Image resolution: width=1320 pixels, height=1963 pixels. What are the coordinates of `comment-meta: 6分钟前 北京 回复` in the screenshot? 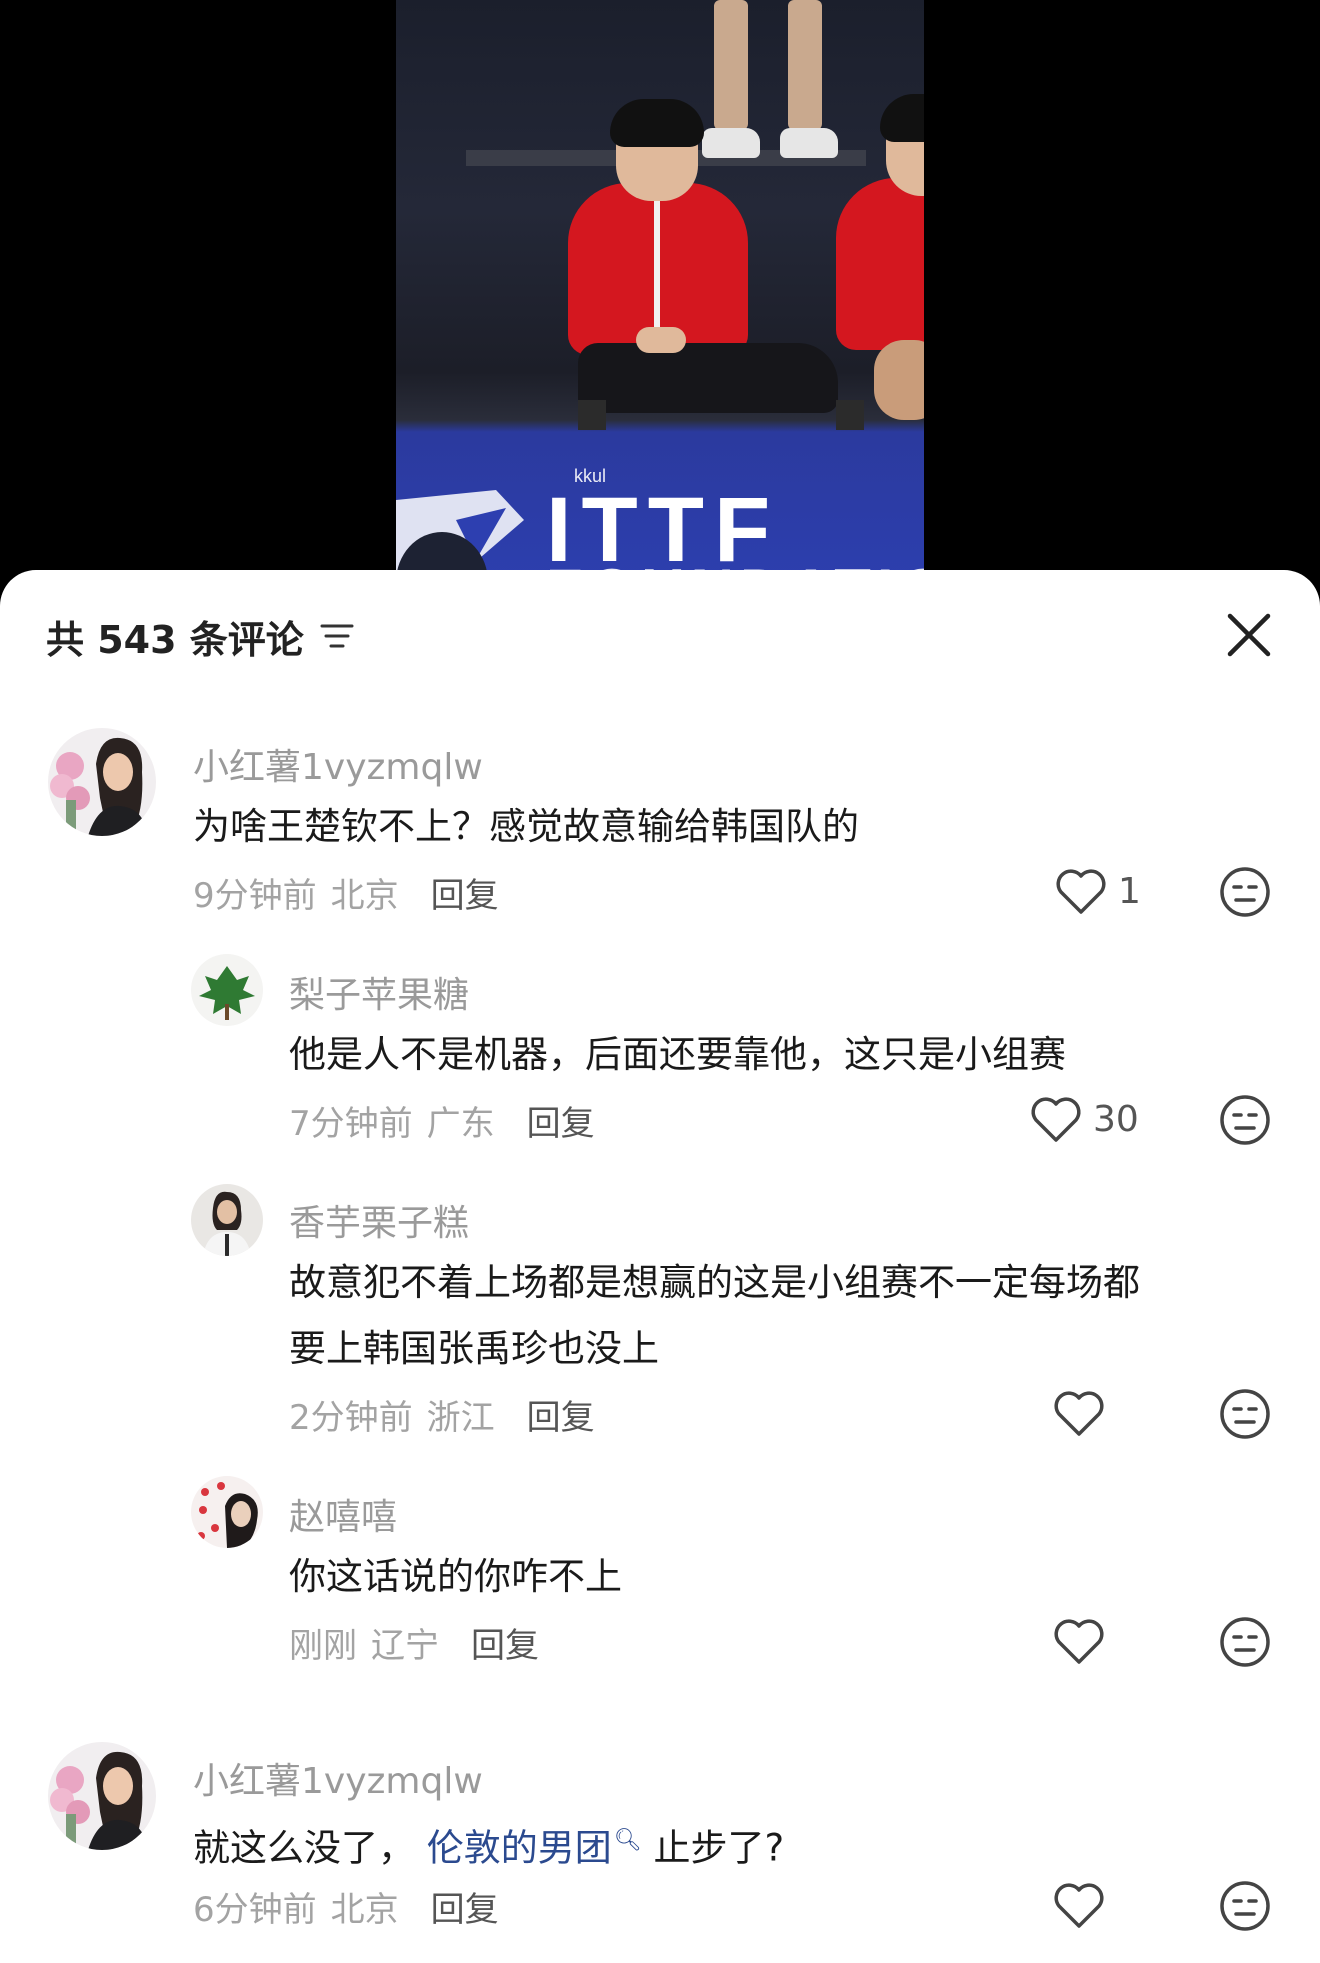 It's located at (346, 1906).